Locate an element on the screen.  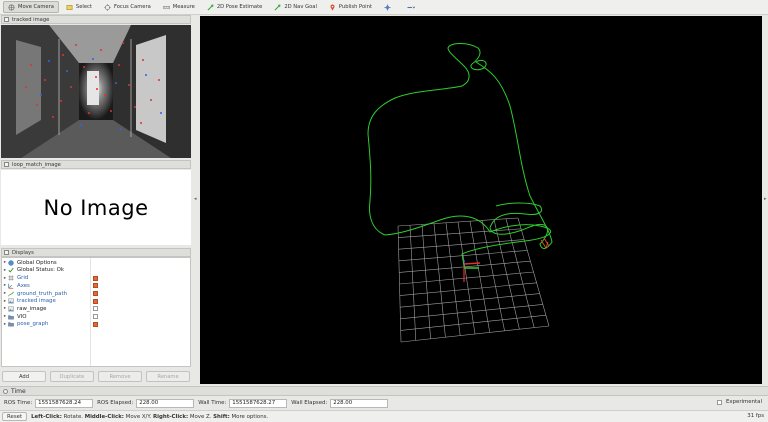
display-item-label: pose_graph is located at coordinates (33, 324).